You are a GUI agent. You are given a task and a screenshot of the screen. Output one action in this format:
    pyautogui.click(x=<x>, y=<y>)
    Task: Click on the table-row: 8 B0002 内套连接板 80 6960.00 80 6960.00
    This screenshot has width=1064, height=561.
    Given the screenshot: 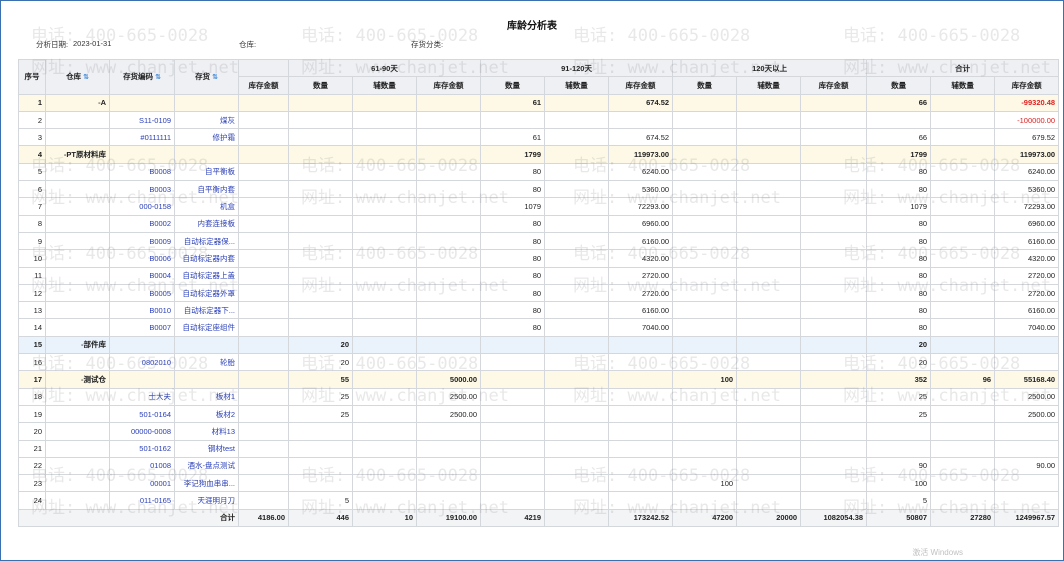 What is the action you would take?
    pyautogui.click(x=539, y=223)
    